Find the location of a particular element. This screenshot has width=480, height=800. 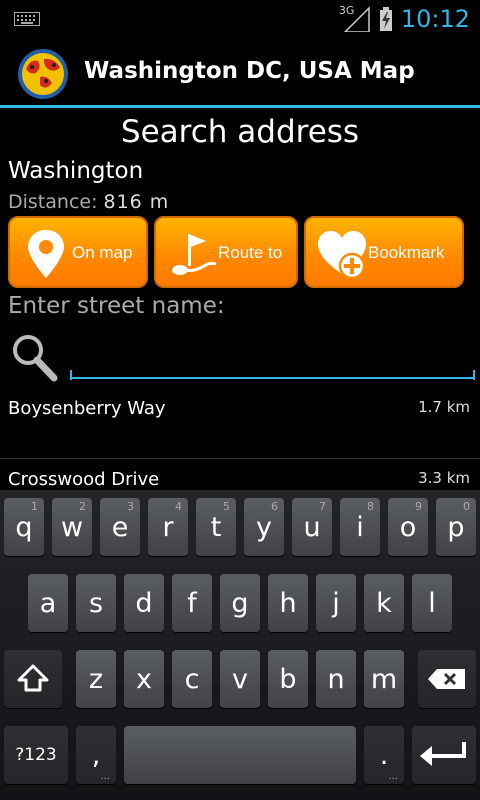

comma-key-label: , is located at coordinates (96, 755).